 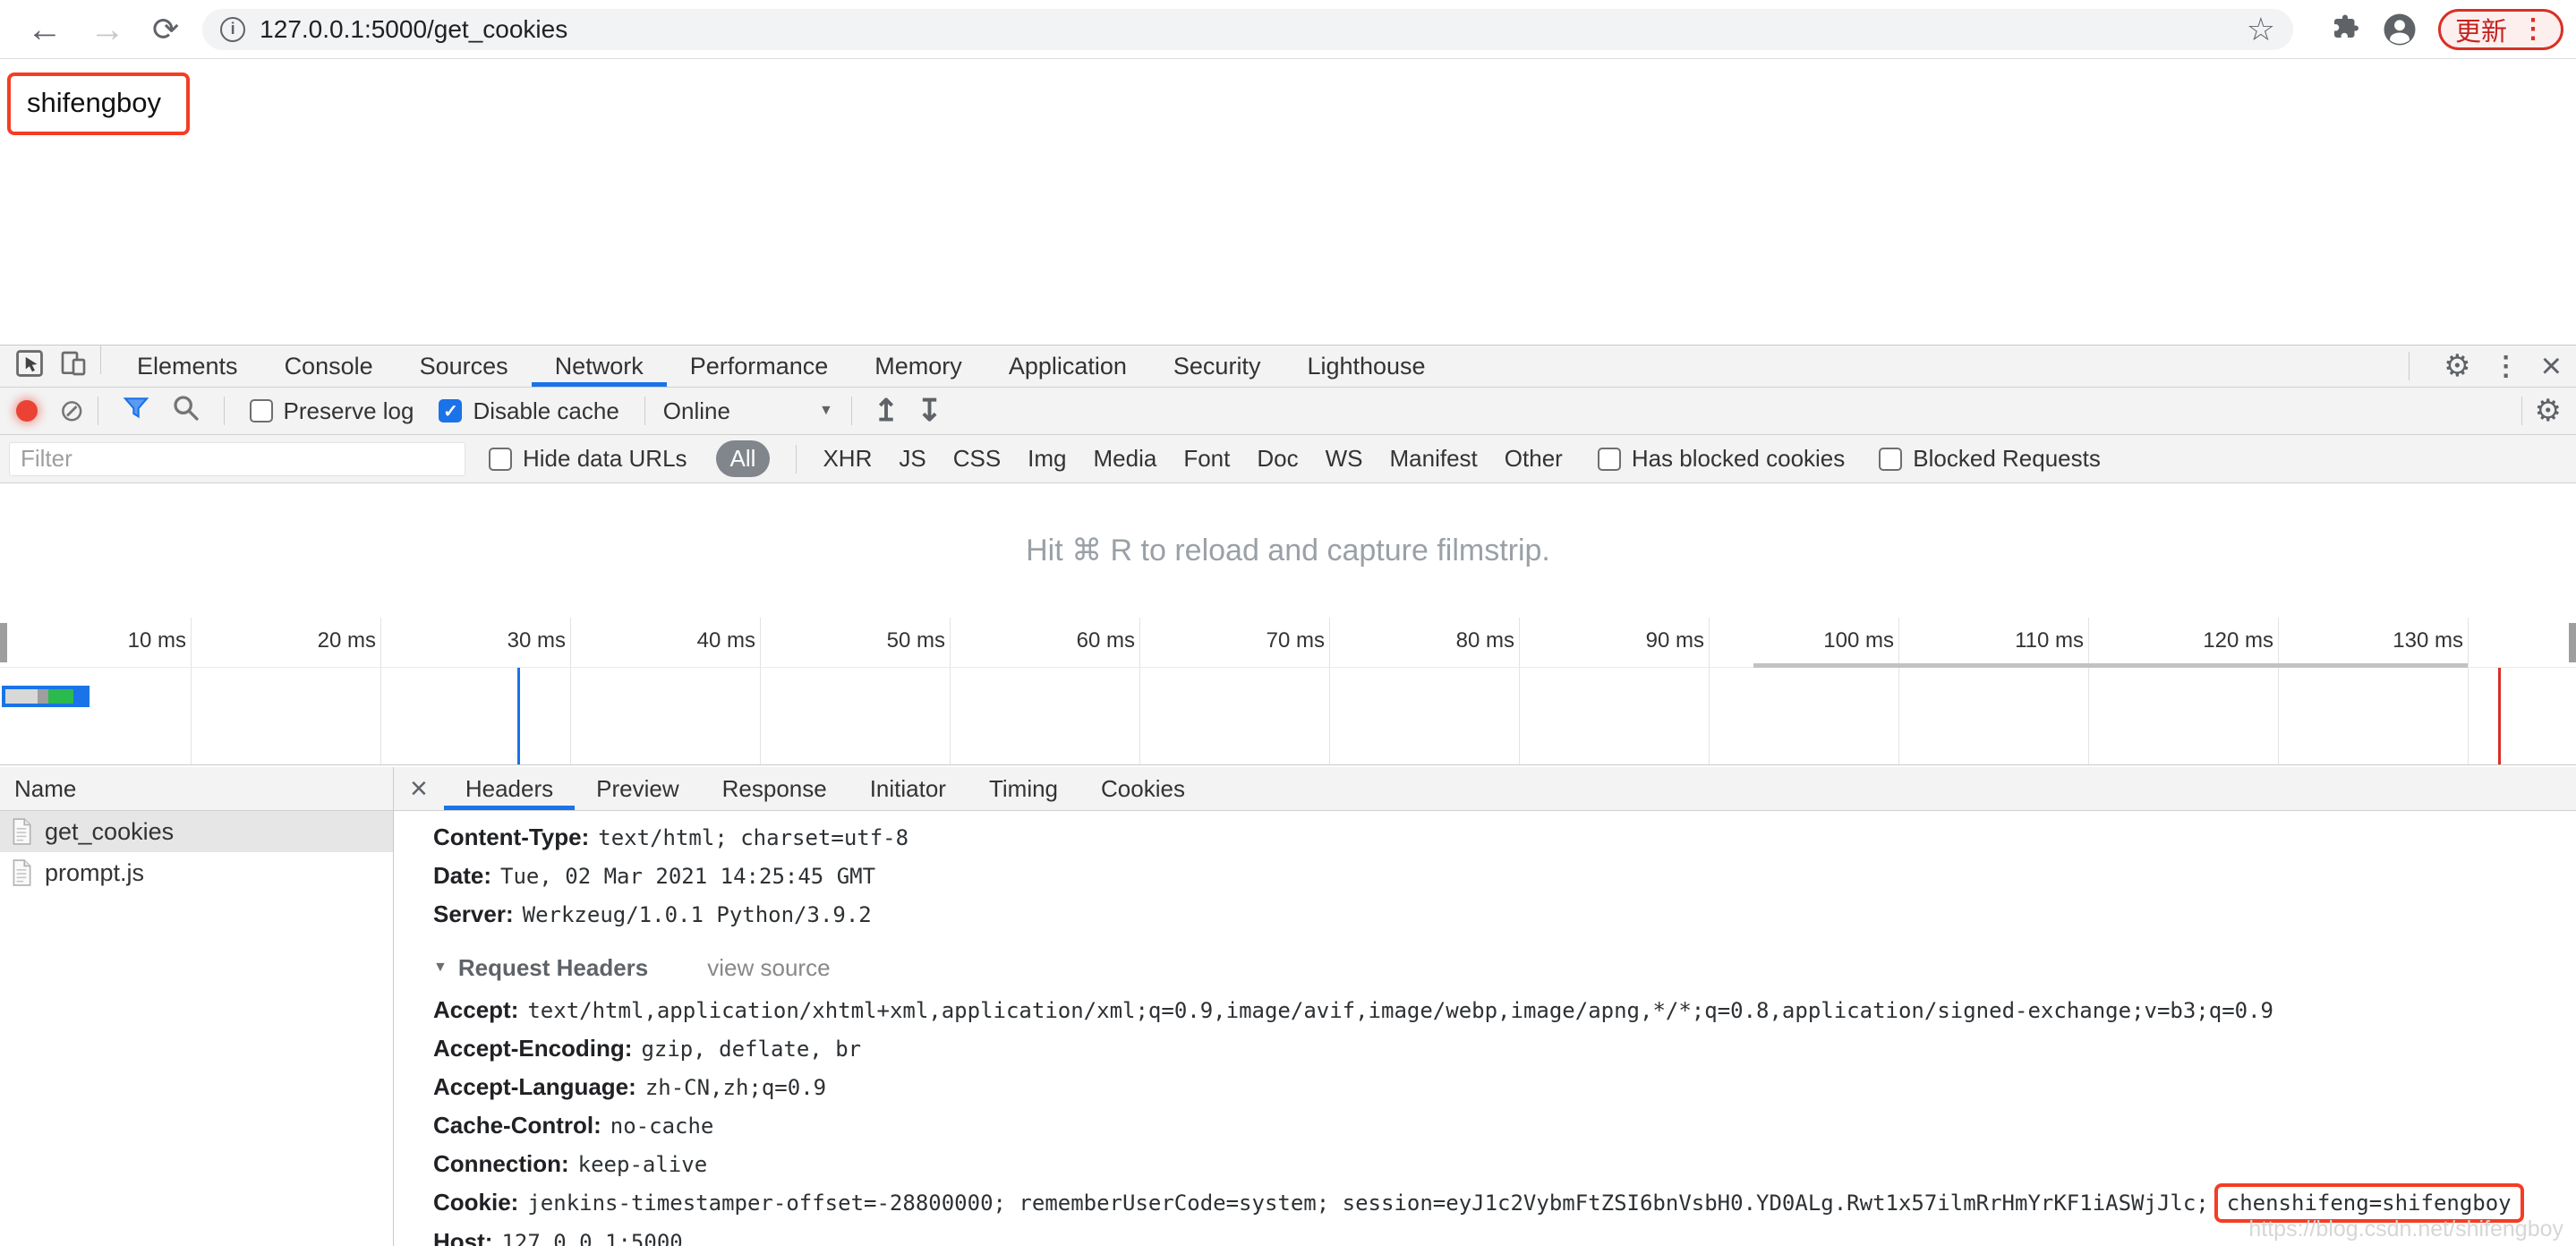 I want to click on gridline: 130 ms, so click(x=2431, y=691).